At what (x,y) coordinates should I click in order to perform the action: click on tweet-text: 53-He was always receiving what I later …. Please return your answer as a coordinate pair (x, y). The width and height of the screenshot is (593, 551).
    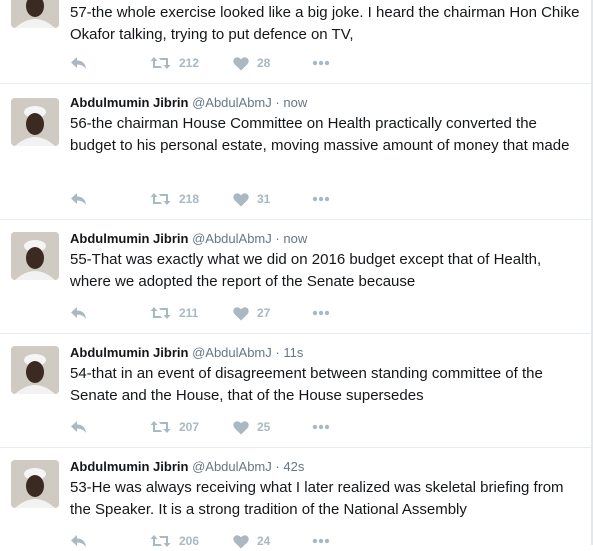
    Looking at the image, I should click on (317, 498).